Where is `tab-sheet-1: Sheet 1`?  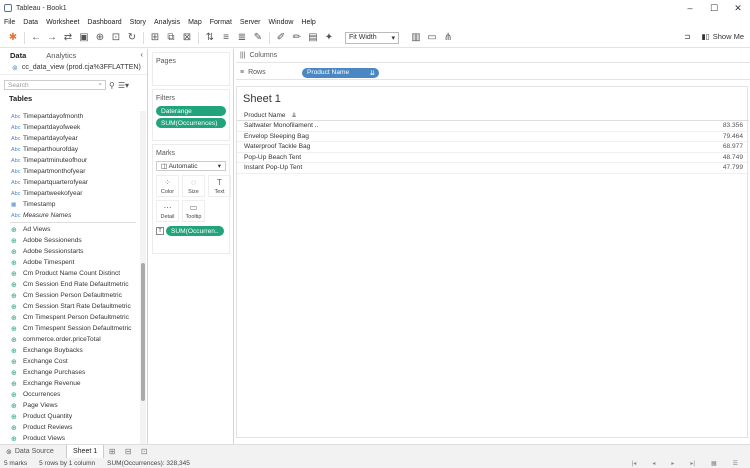
tab-sheet-1: Sheet 1 is located at coordinates (85, 451).